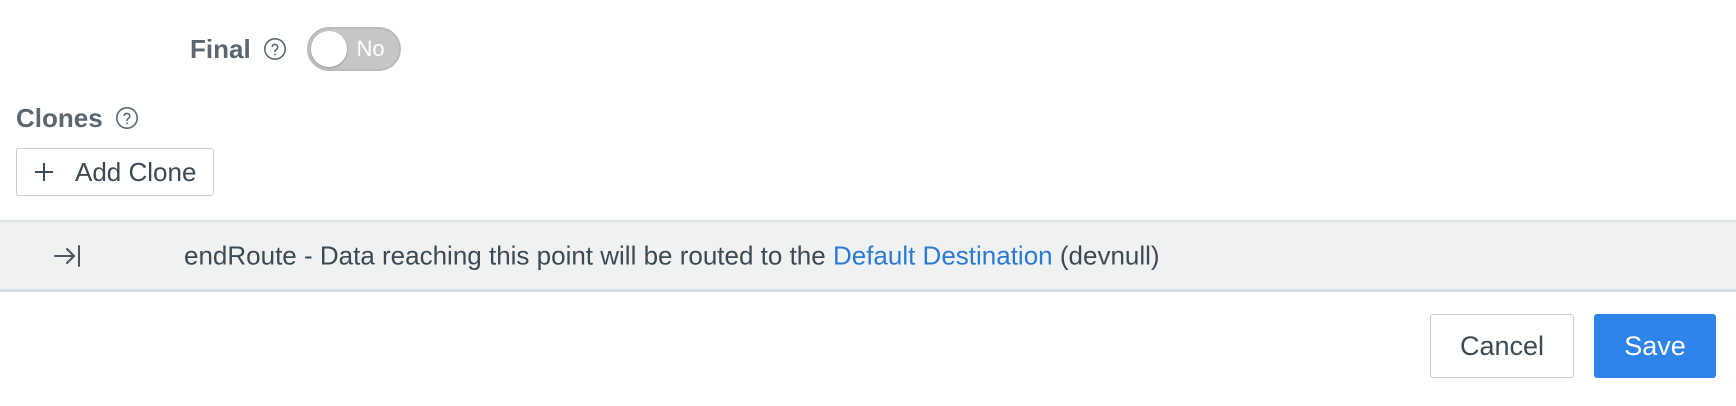 The height and width of the screenshot is (406, 1736). I want to click on add-clone-label: Add Clone, so click(136, 171).